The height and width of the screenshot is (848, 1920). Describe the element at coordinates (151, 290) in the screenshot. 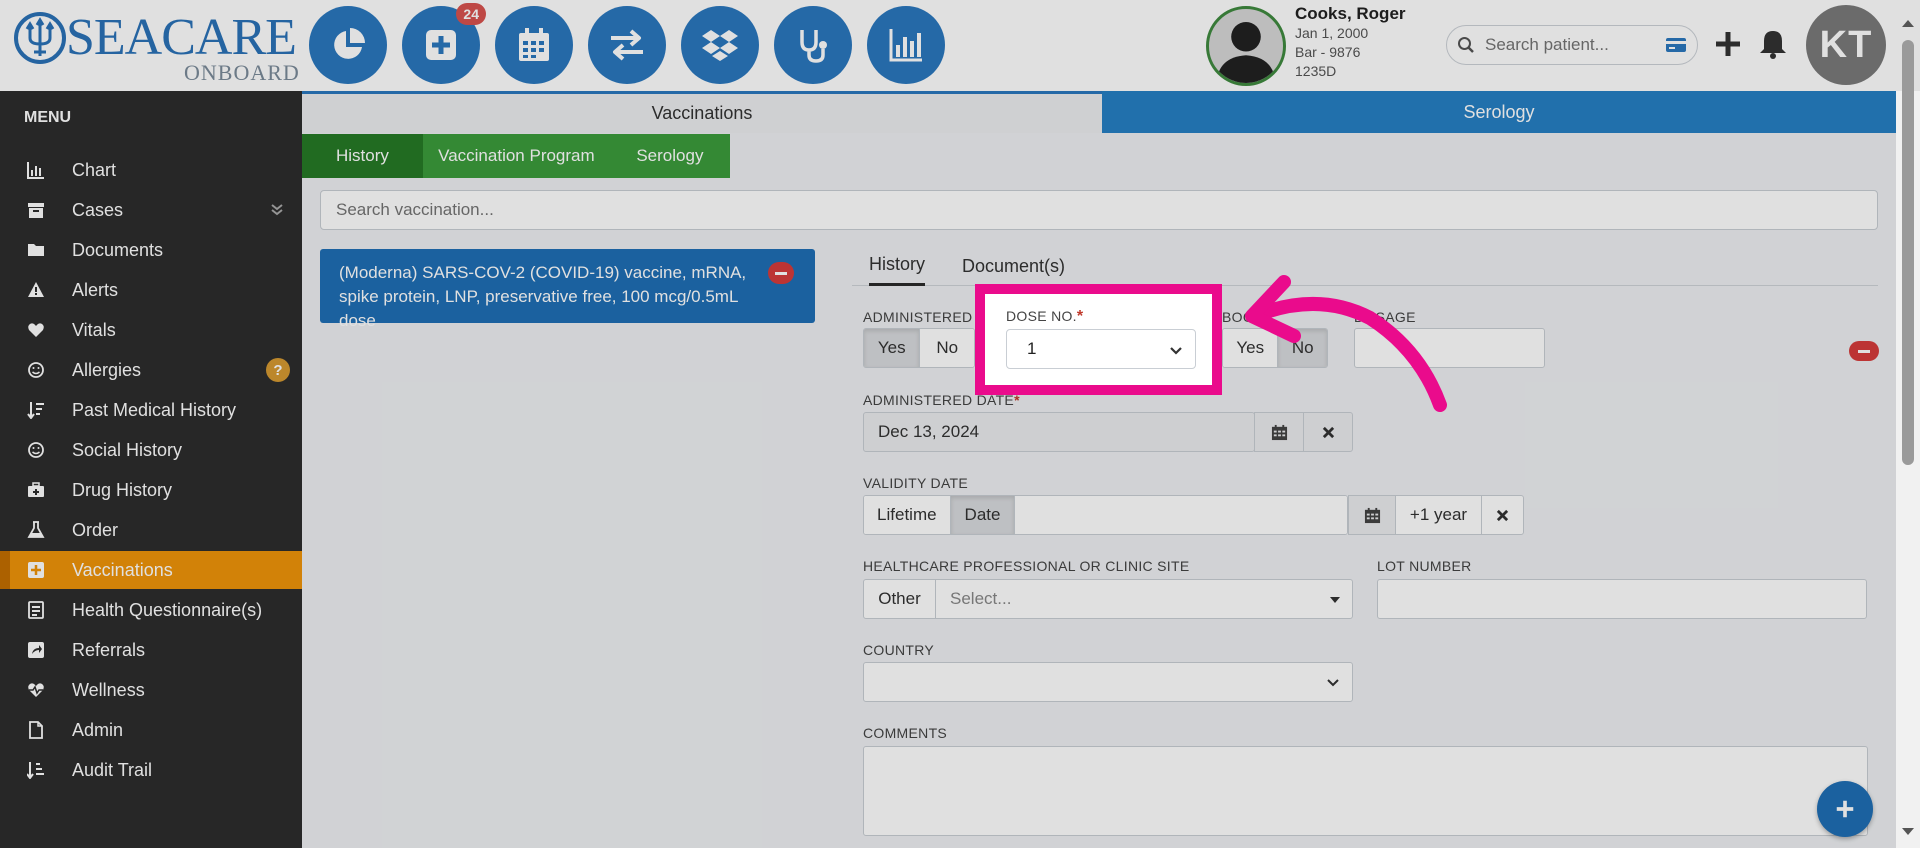

I see `sidebar-item-alerts: Alerts` at that location.